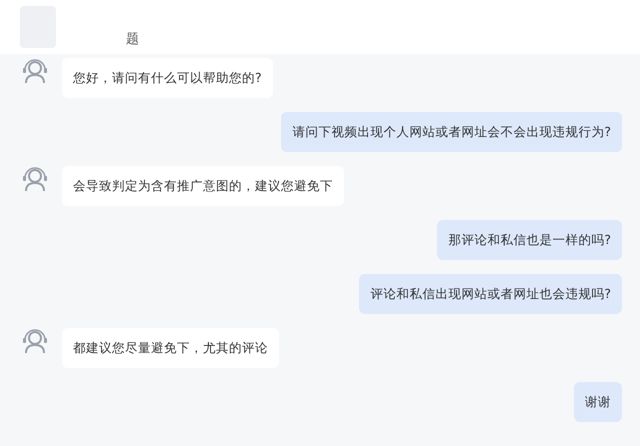  I want to click on user-message: 谢谢, so click(598, 402).